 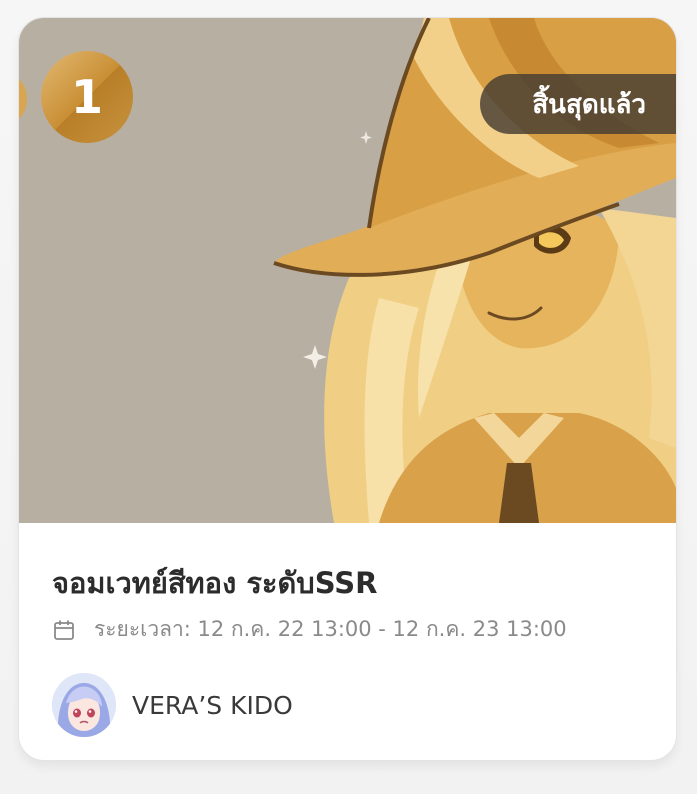 I want to click on author-avatar, so click(x=84, y=705).